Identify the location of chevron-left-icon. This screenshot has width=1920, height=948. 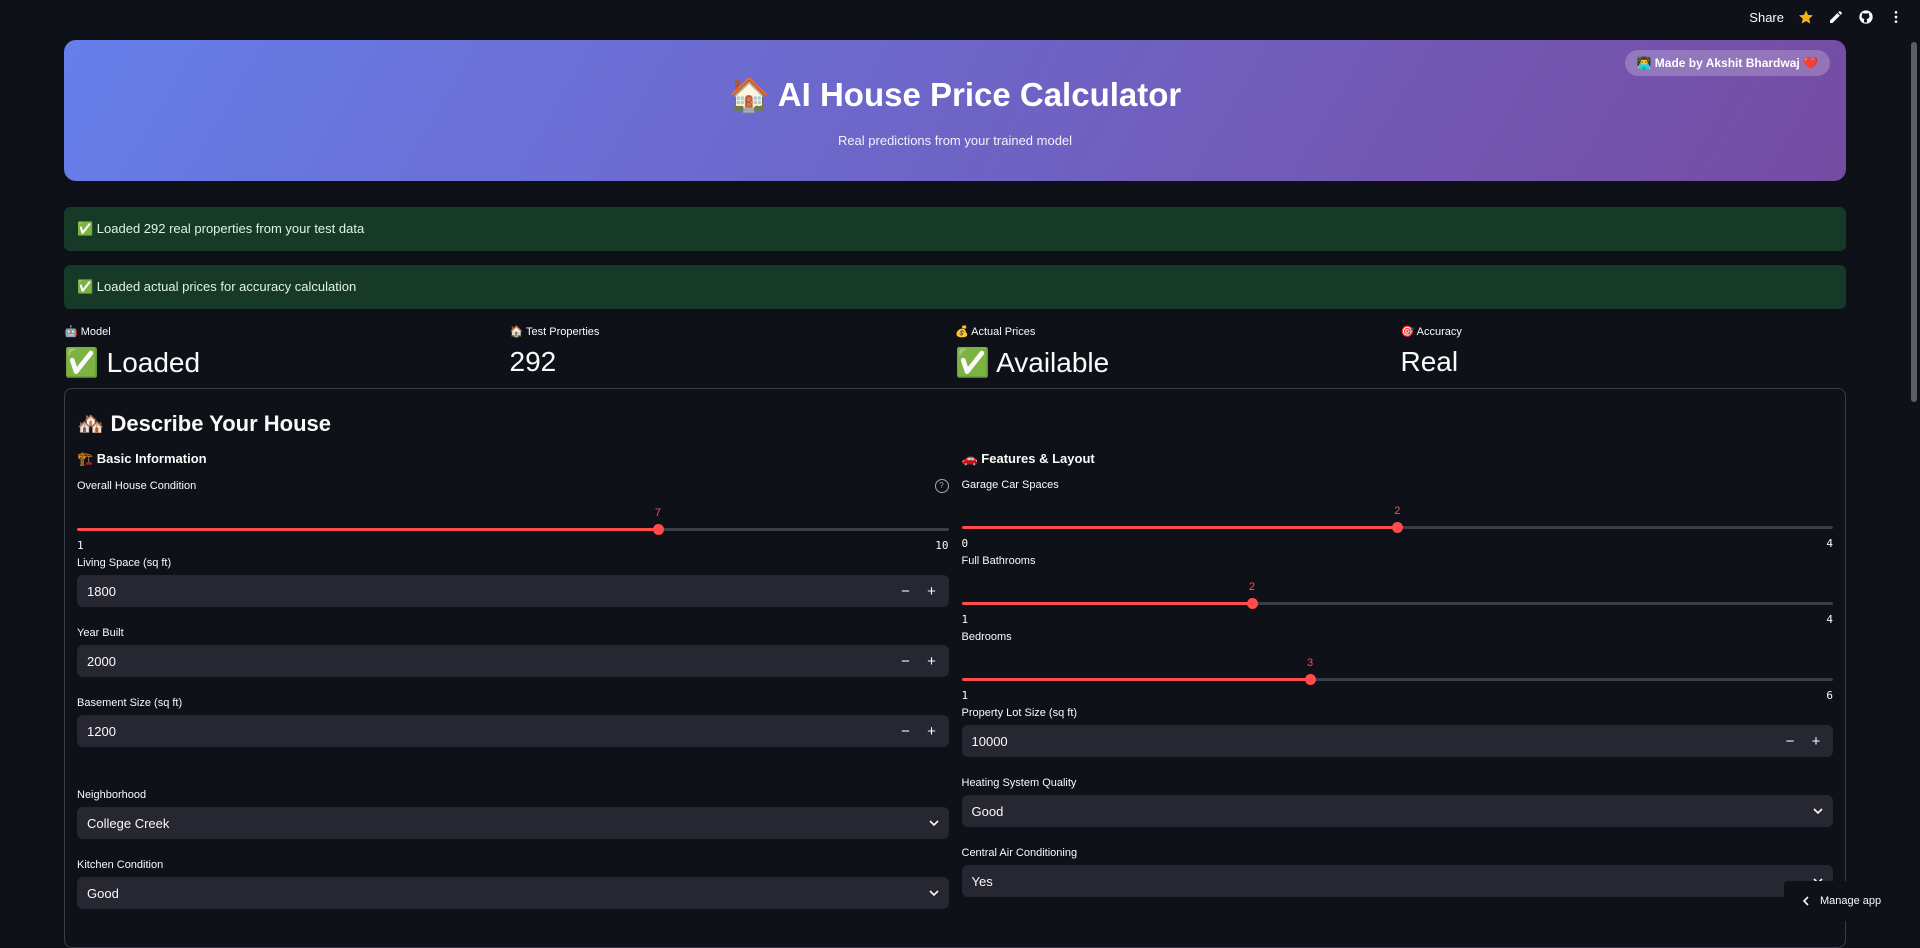
(1805, 901).